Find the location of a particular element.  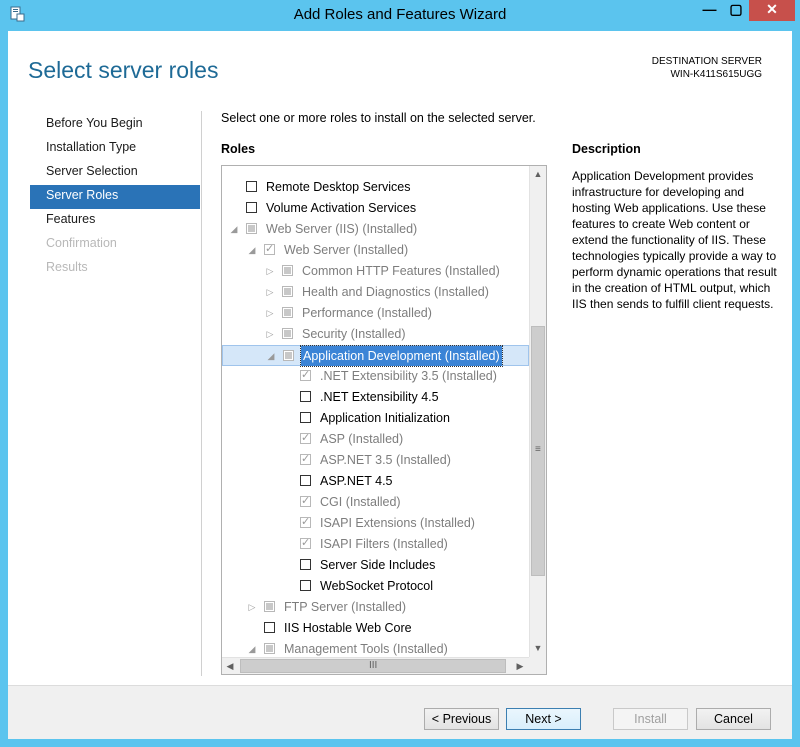

nav-step-server-selection: Server Selection is located at coordinates (115, 173).